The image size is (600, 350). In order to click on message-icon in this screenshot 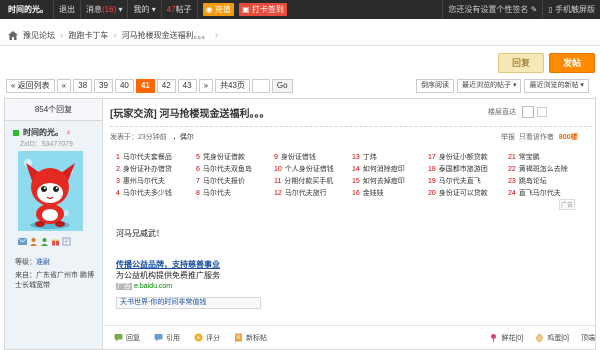, I will do `click(22, 241)`.